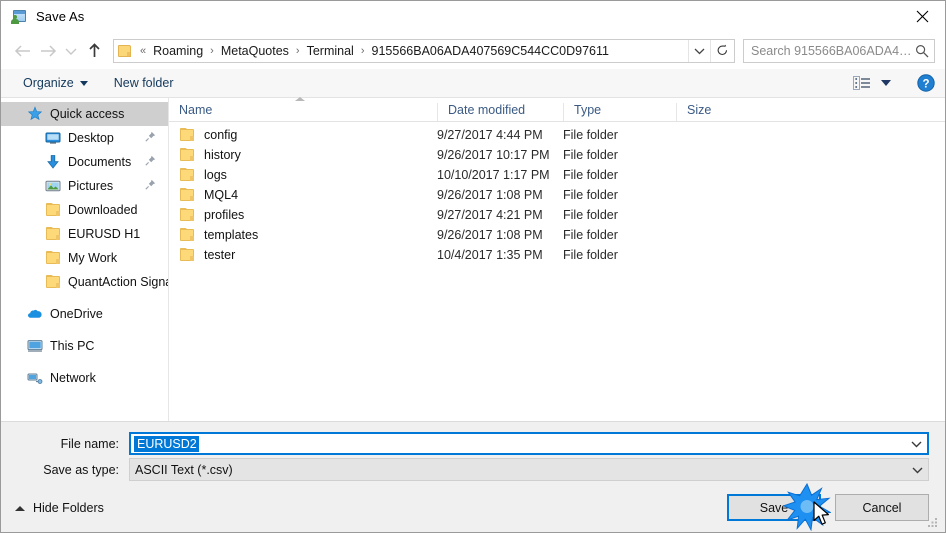 The image size is (946, 533). Describe the element at coordinates (529, 469) in the screenshot. I see `save-as-type-select: ASCII Text (*.csv)` at that location.